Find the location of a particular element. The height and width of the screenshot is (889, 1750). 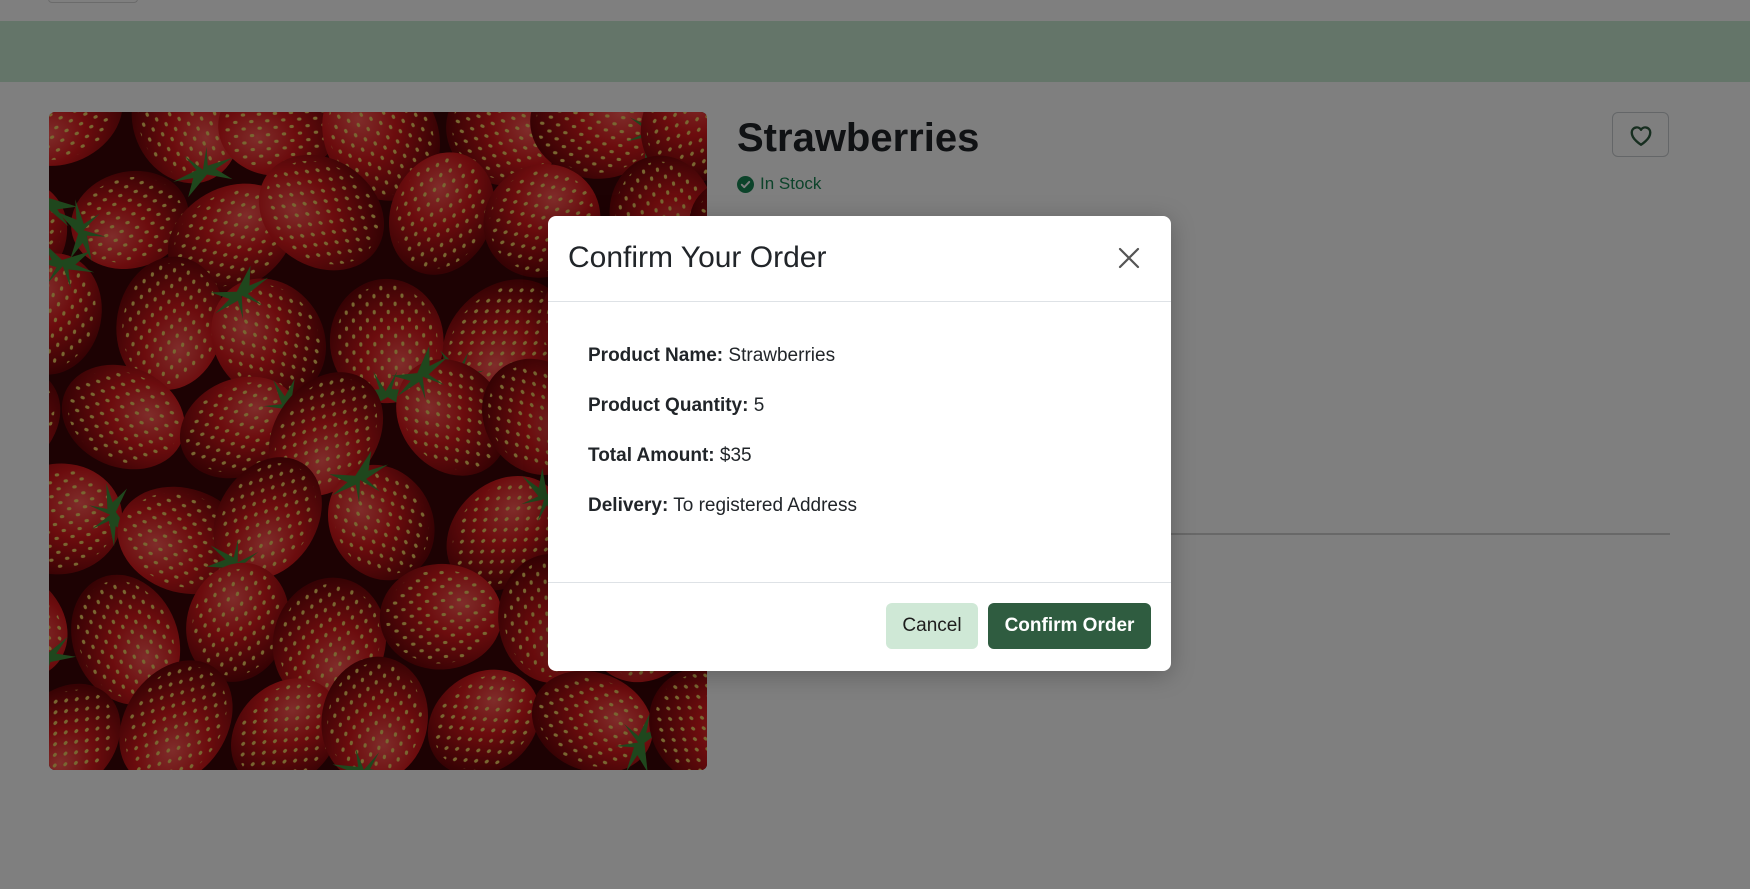

modal-title: Confirm Your Order is located at coordinates (697, 257).